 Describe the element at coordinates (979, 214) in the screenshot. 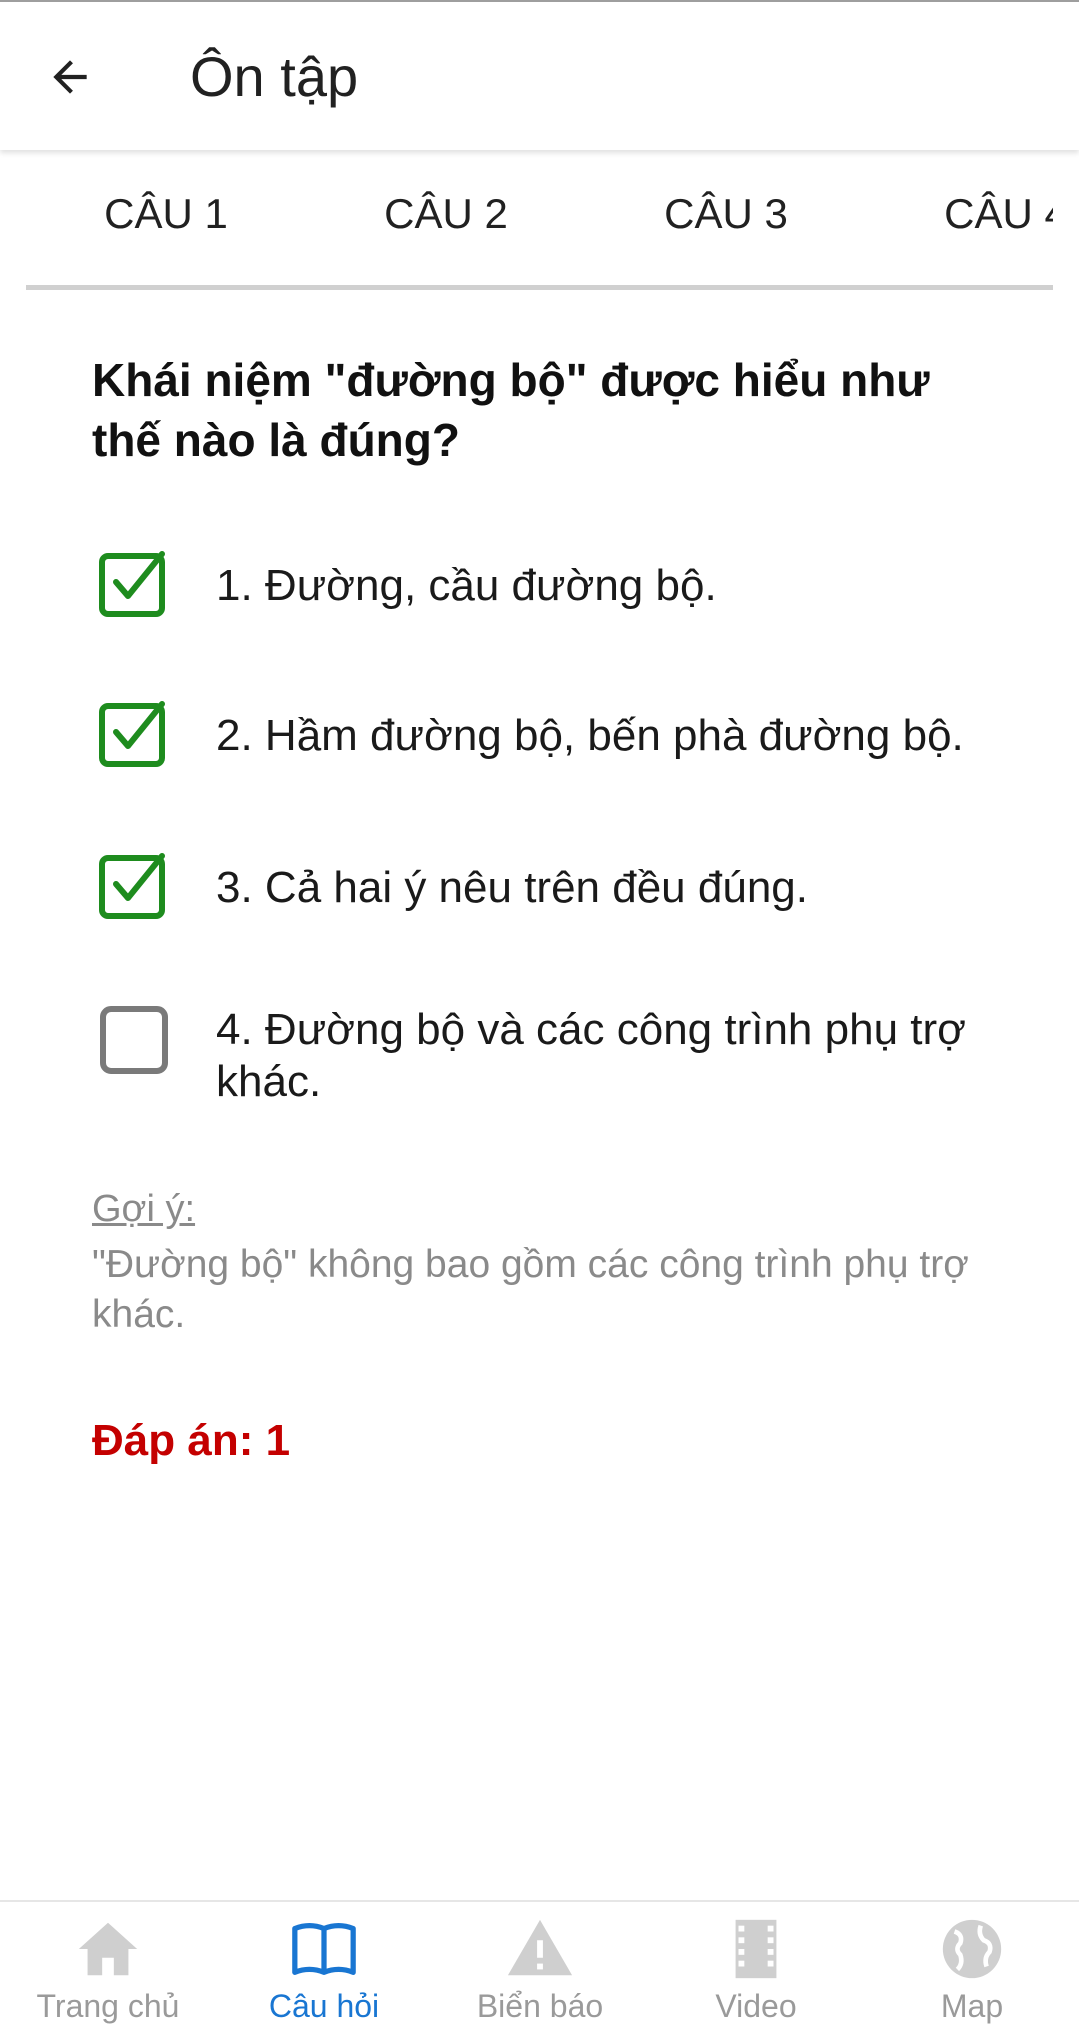

I see `tab-question-4: CÂU 4` at that location.